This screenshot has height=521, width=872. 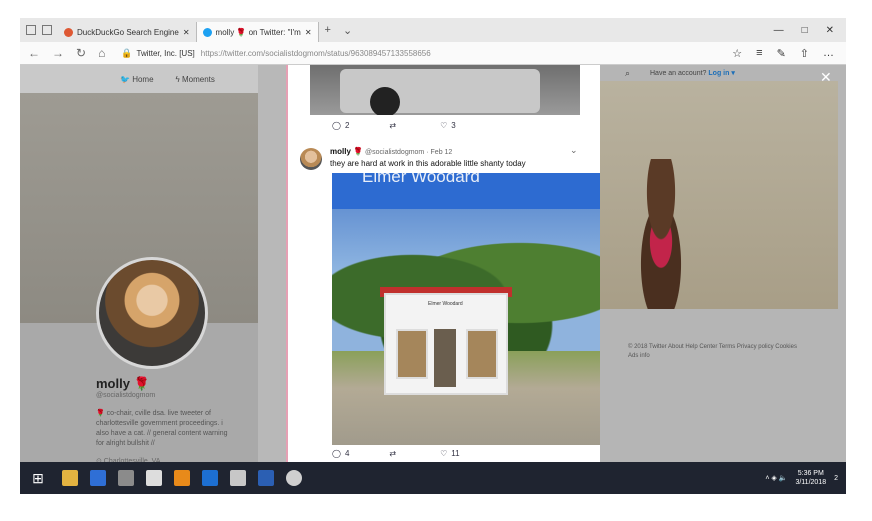 I want to click on tab-preview-icon, so click(x=31, y=30).